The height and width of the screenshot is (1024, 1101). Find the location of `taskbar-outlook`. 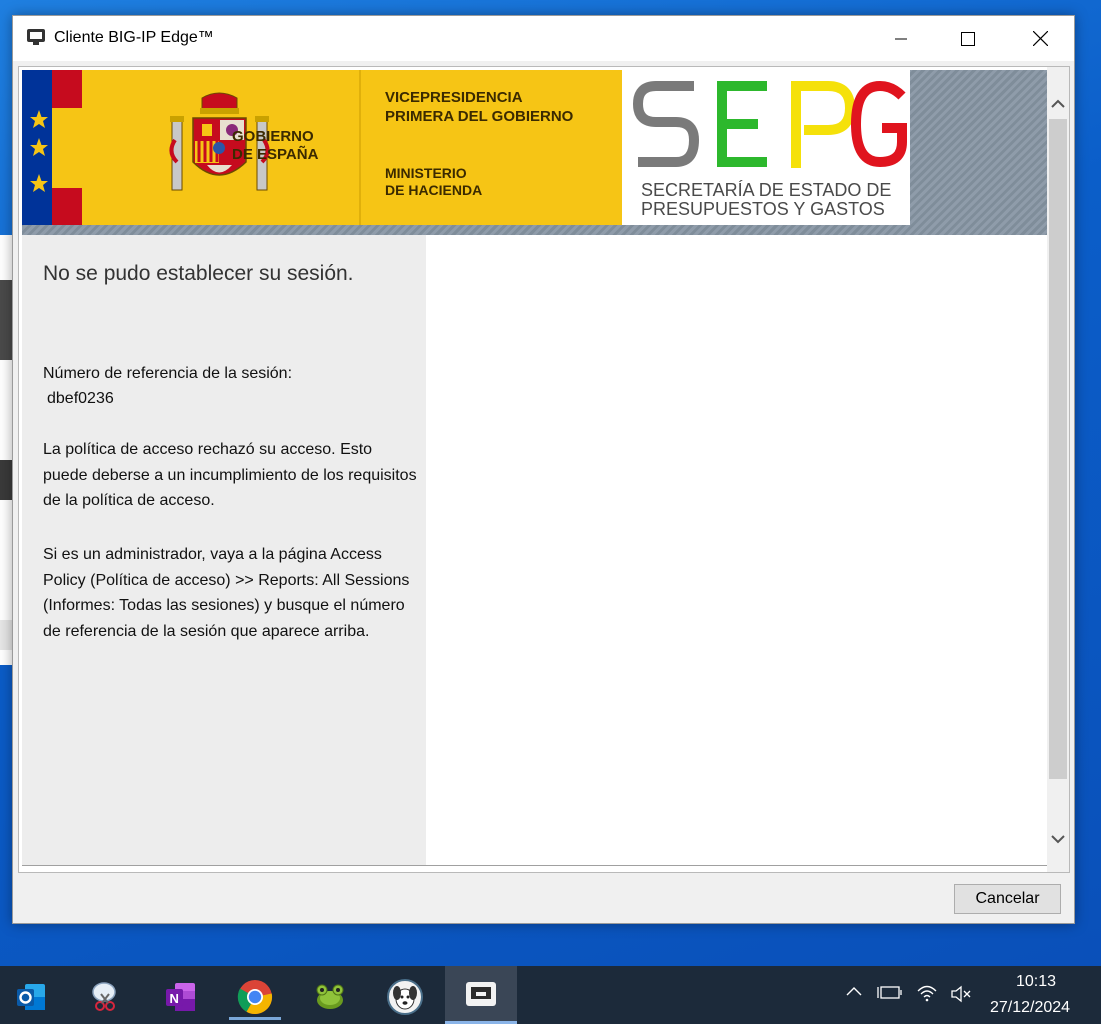

taskbar-outlook is located at coordinates (31, 997).